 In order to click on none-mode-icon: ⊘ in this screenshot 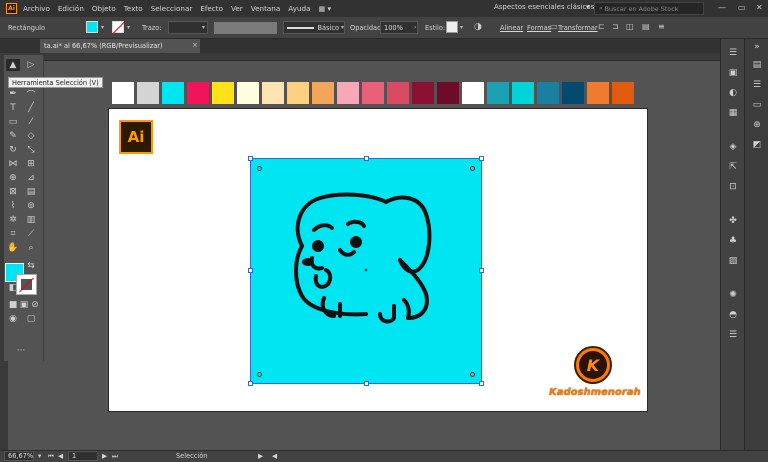, I will do `click(35, 305)`.